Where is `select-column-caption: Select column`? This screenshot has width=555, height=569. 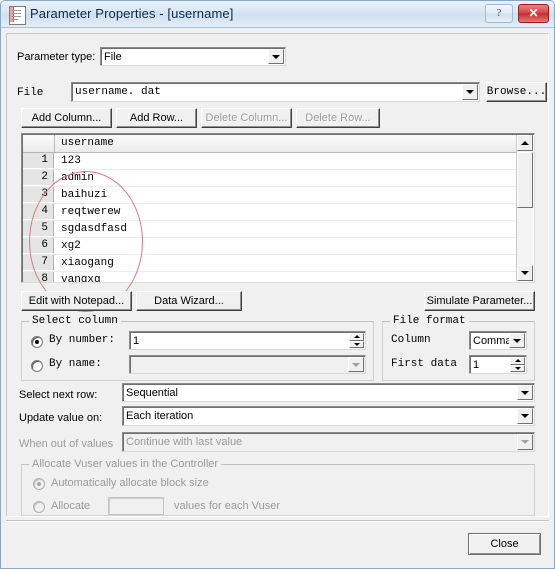
select-column-caption: Select column is located at coordinates (75, 321).